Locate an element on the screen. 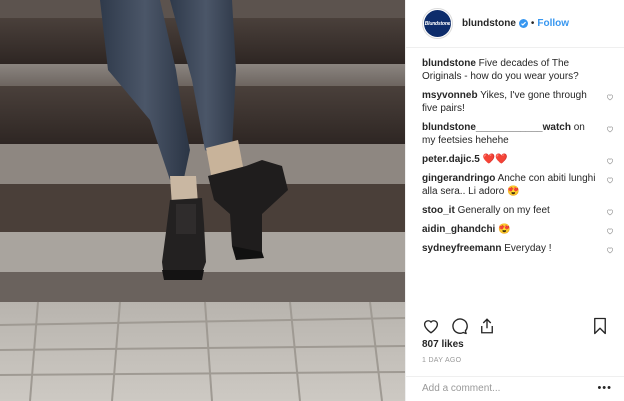 The width and height of the screenshot is (624, 401). comment-text: 😍 is located at coordinates (504, 229).